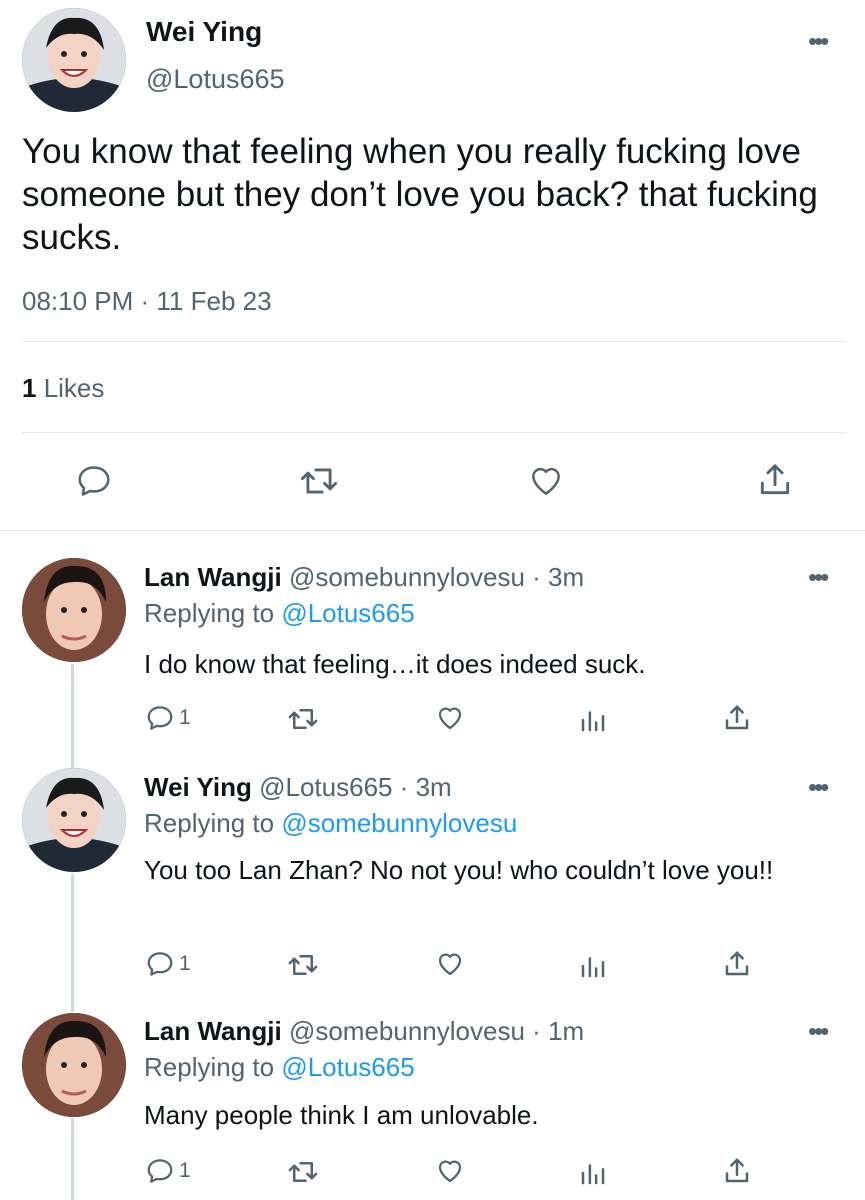  Describe the element at coordinates (215, 79) in the screenshot. I see `author-handle: @Lotus665` at that location.